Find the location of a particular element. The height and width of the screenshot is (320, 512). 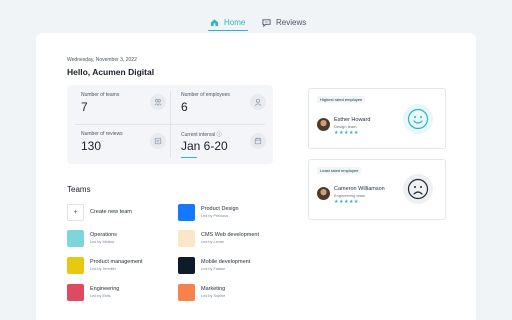

team-item: Product Design Led by Precious is located at coordinates (208, 212).